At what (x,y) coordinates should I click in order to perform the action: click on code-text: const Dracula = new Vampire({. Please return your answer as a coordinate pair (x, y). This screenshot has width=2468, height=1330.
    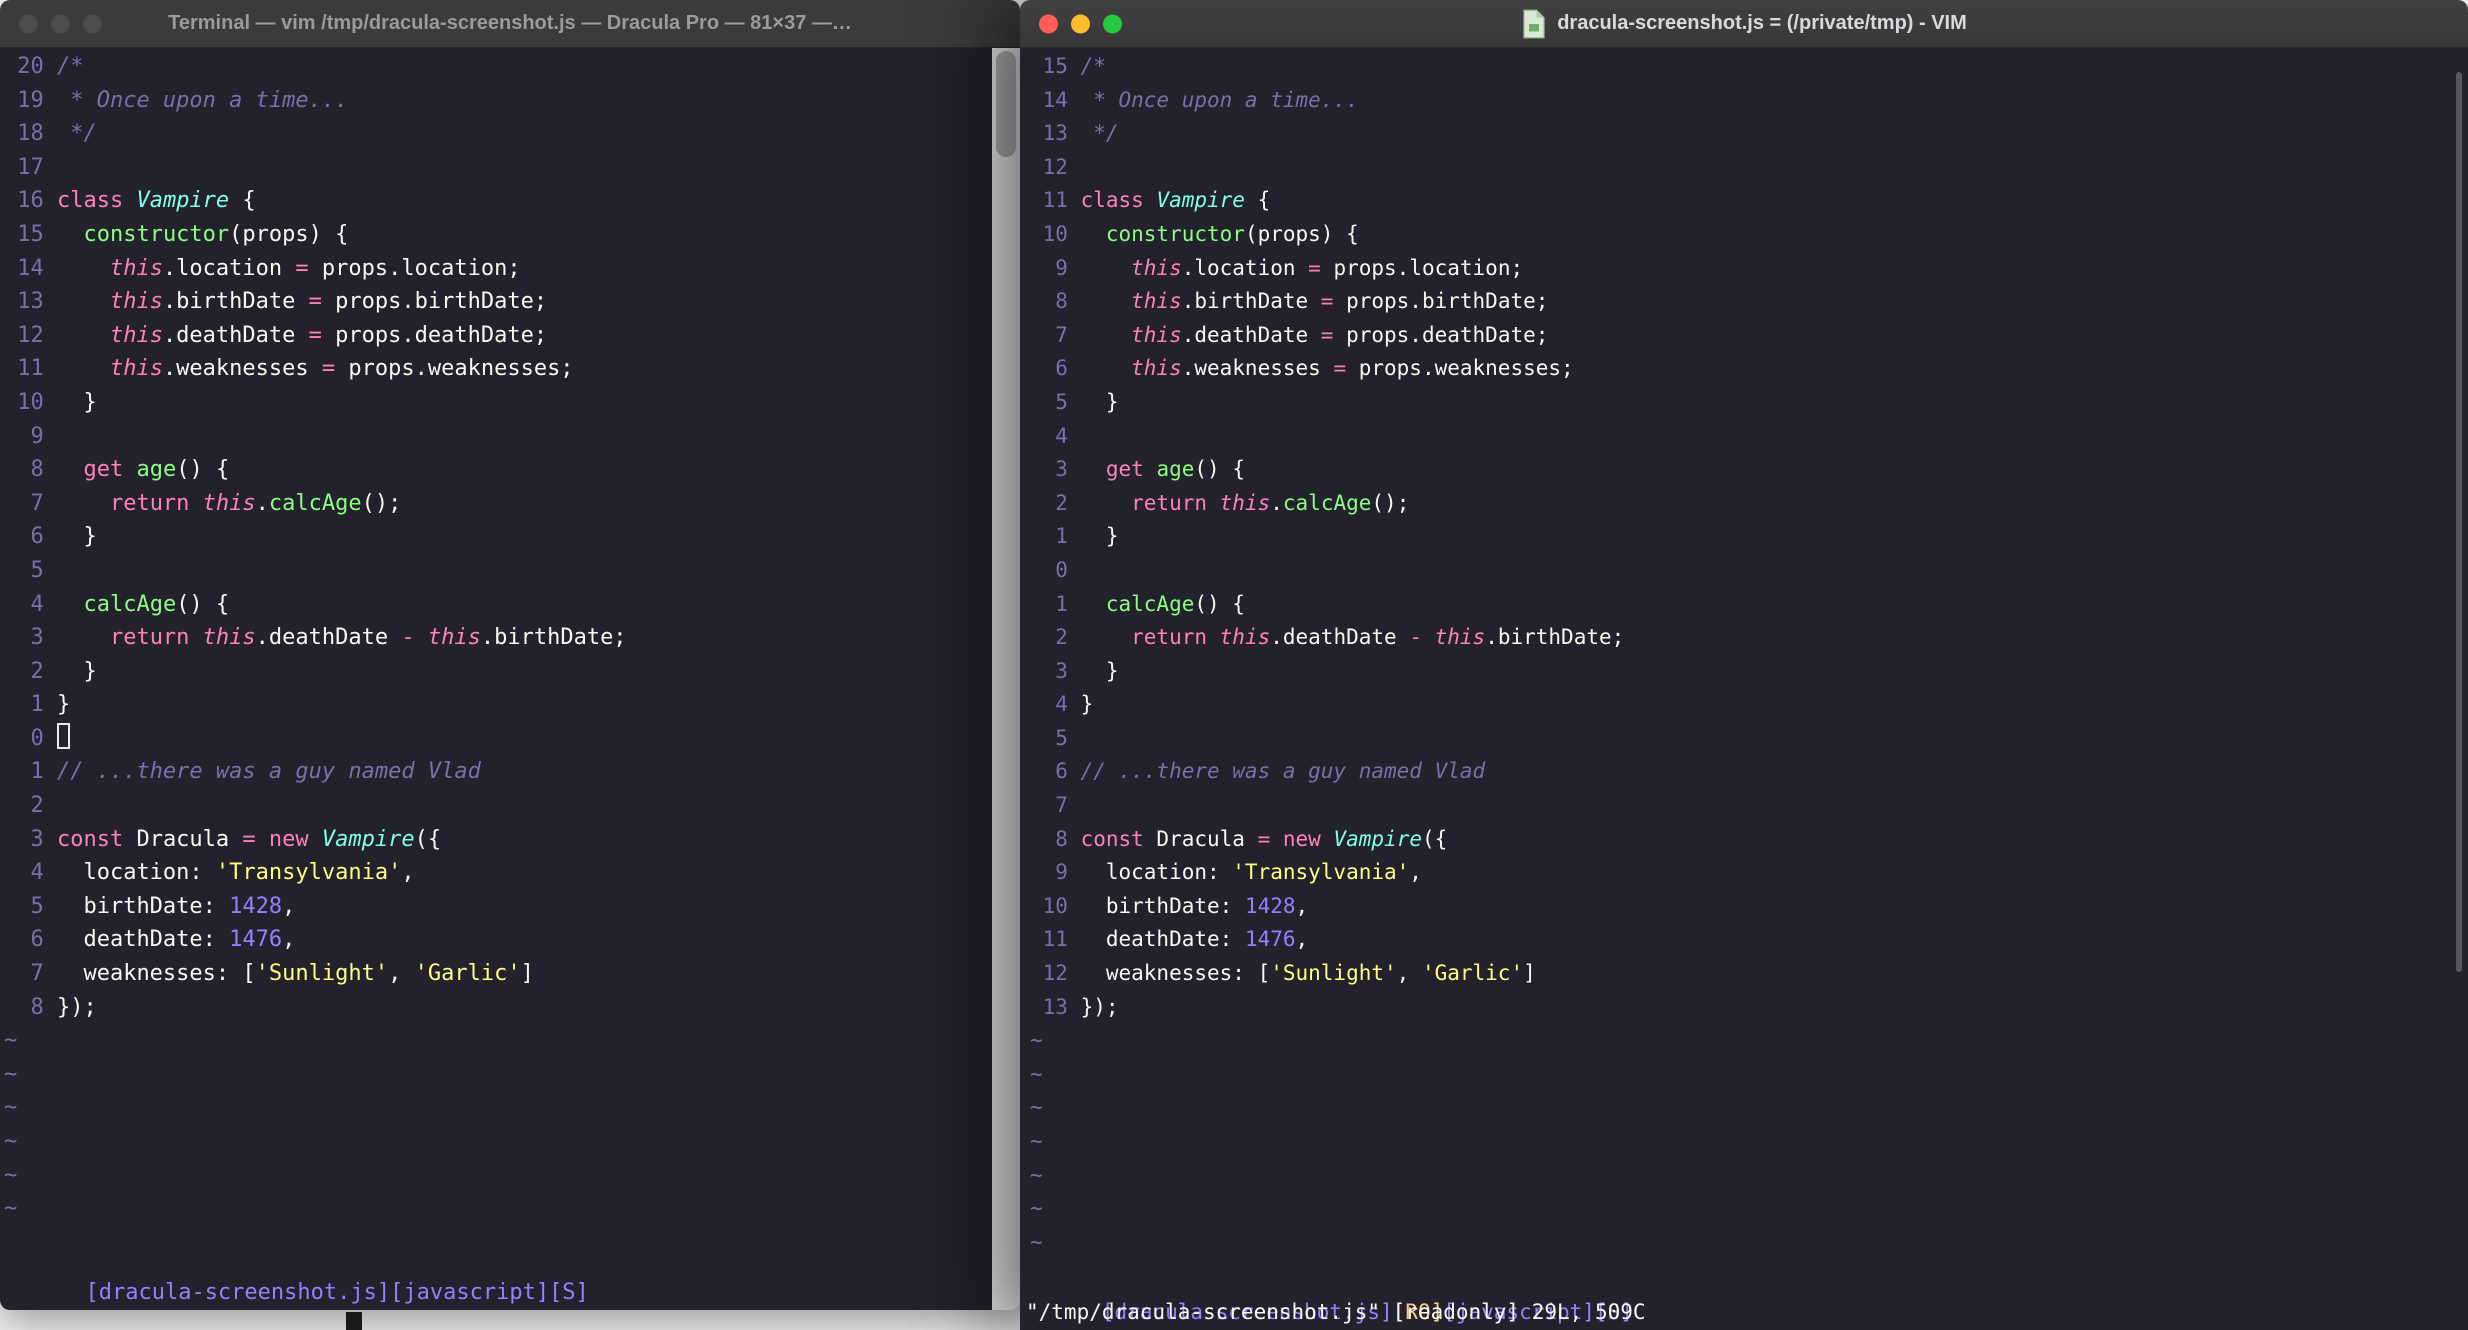
    Looking at the image, I should click on (249, 839).